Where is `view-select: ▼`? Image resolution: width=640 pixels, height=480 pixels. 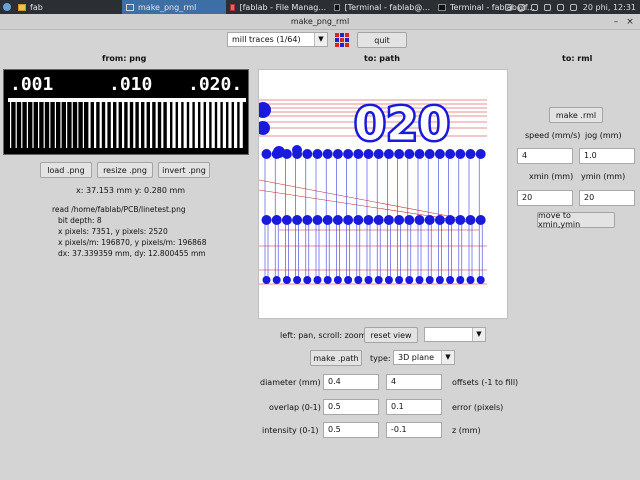 view-select: ▼ is located at coordinates (455, 334).